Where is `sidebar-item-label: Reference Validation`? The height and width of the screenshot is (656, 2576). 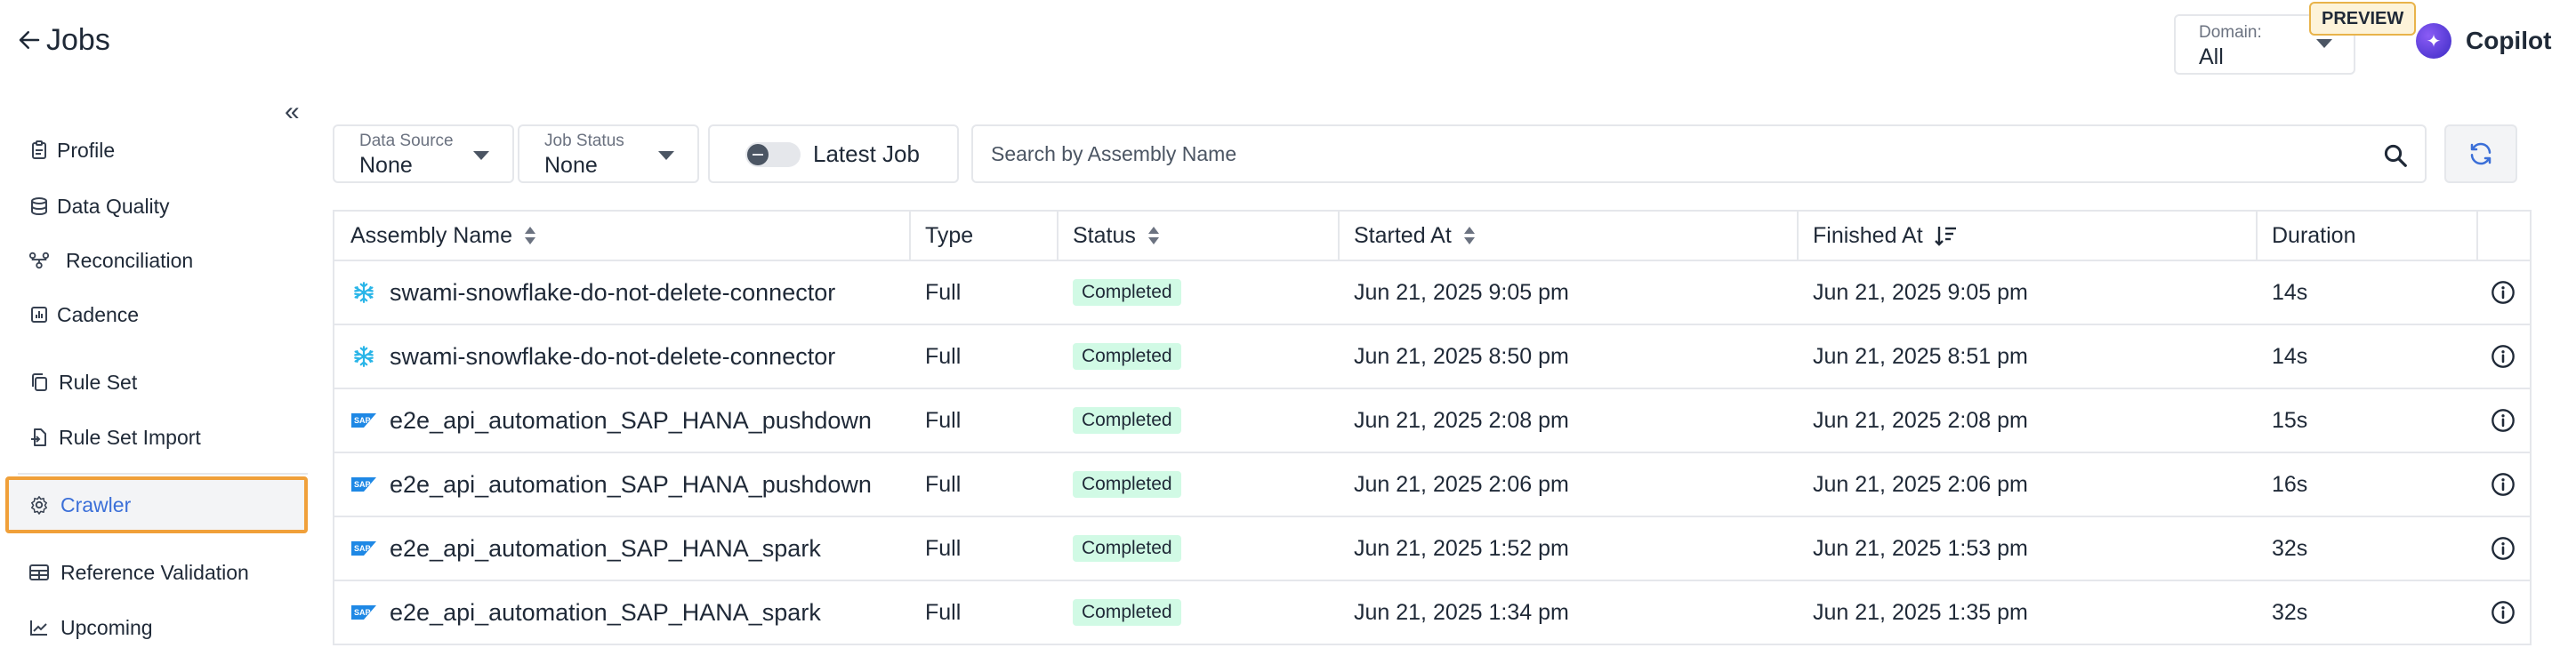 sidebar-item-label: Reference Validation is located at coordinates (154, 572).